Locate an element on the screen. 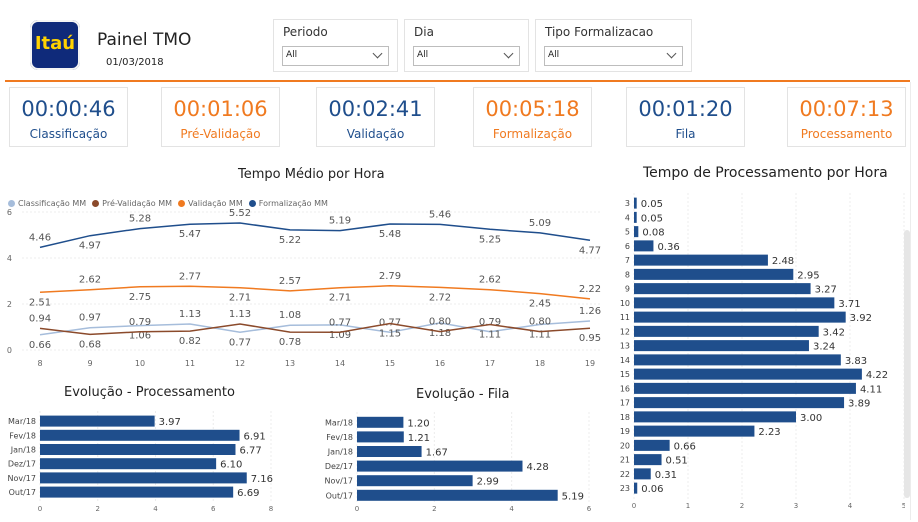 The image size is (918, 522). filter-tipo-formalizacao: Tipo Formalizacao All is located at coordinates (613, 45).